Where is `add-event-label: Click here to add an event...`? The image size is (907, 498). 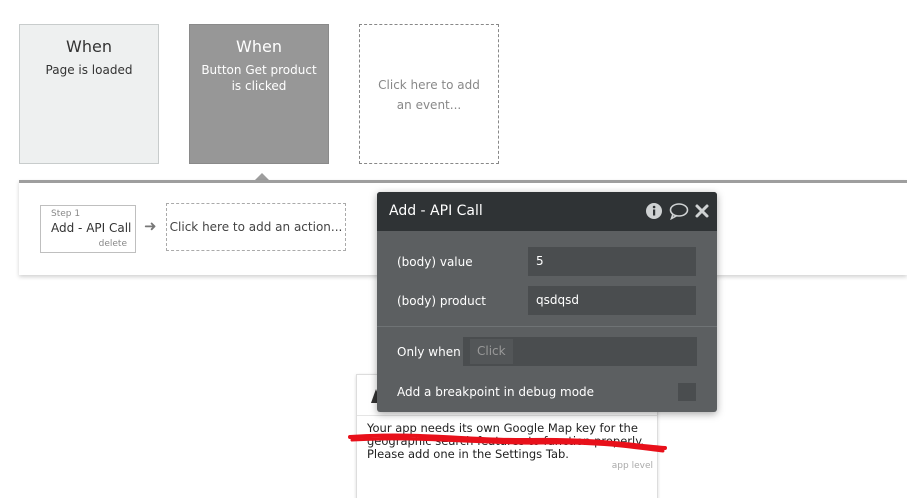 add-event-label: Click here to add an event... is located at coordinates (429, 95).